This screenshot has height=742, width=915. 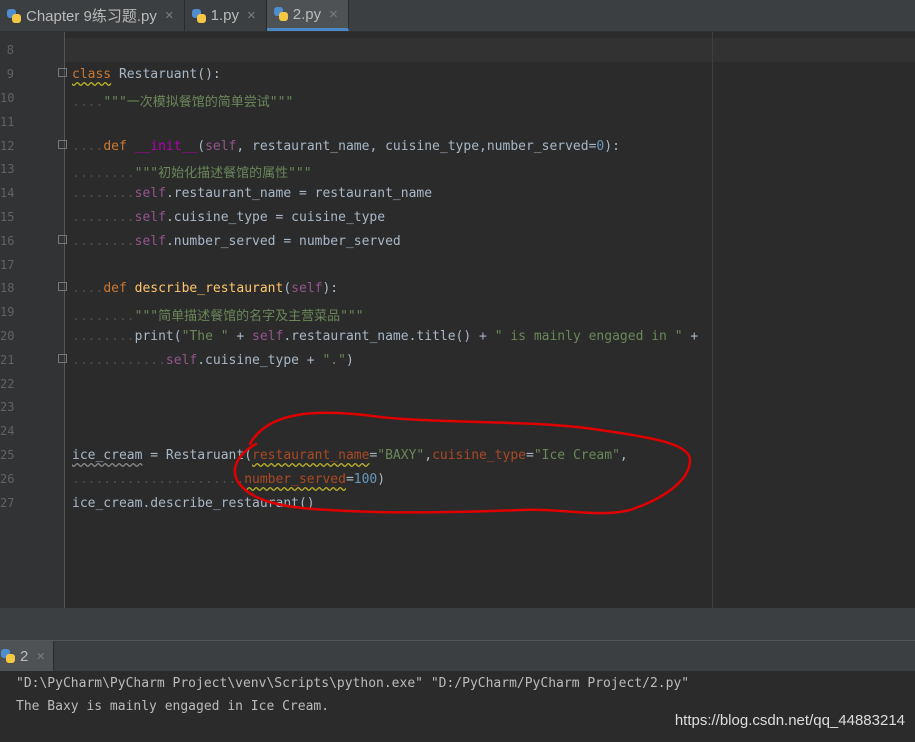 I want to click on code-text: .restaurant_name = restaurant_name, so click(x=299, y=193).